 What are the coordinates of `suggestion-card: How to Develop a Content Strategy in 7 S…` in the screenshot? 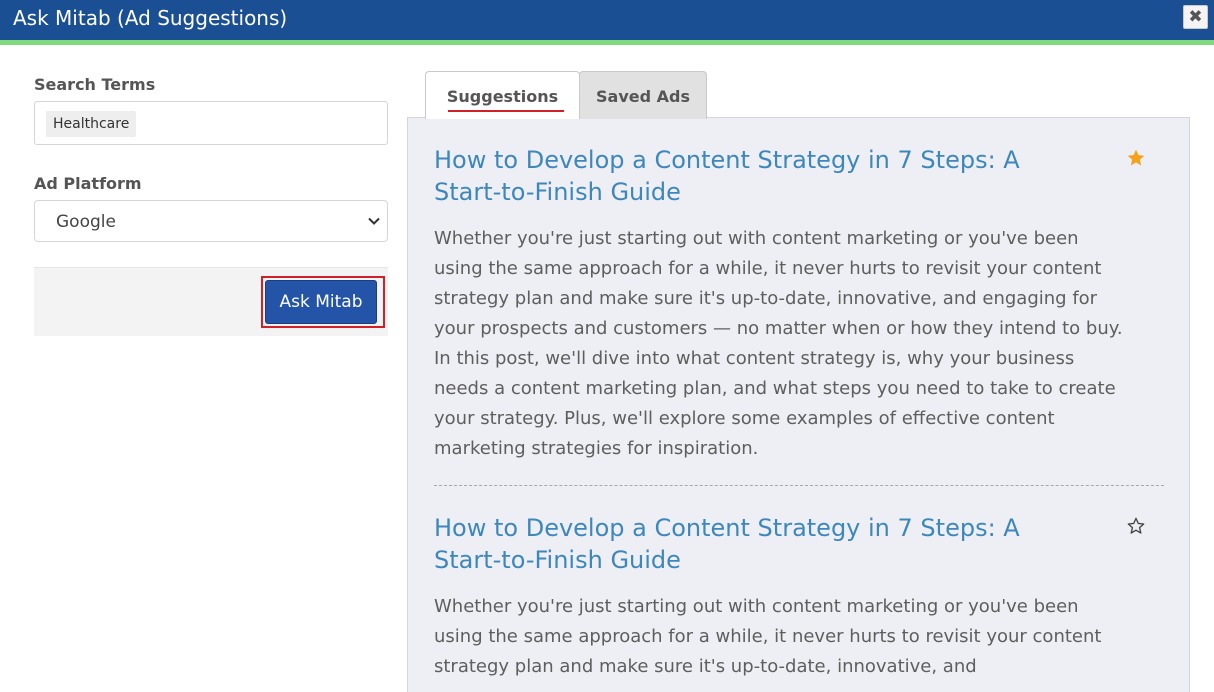 It's located at (799, 597).